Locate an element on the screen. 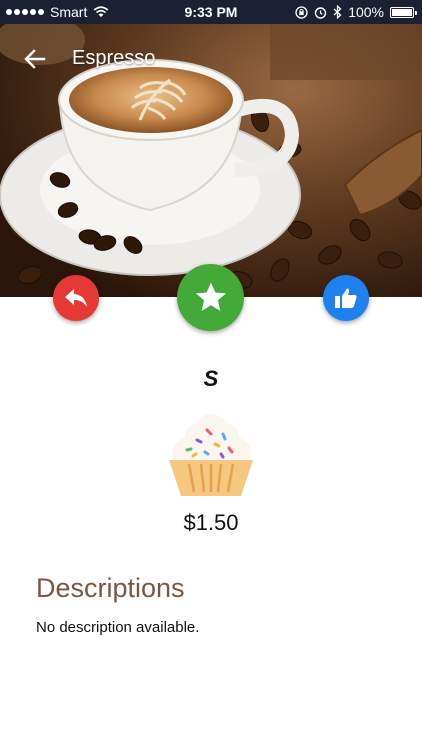 The width and height of the screenshot is (422, 750). like-button is located at coordinates (346, 298).